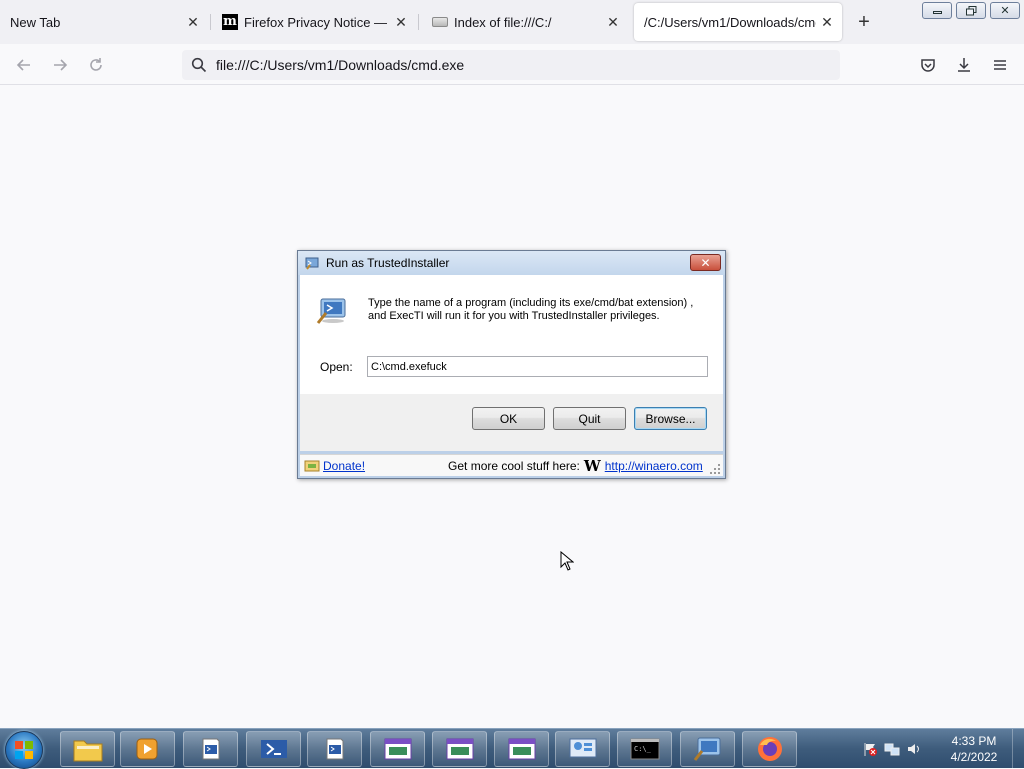 This screenshot has width=1024, height=769. What do you see at coordinates (340, 65) in the screenshot?
I see `url-text: file:///C:/Users/vm1/Downloads/cmd.exe` at bounding box center [340, 65].